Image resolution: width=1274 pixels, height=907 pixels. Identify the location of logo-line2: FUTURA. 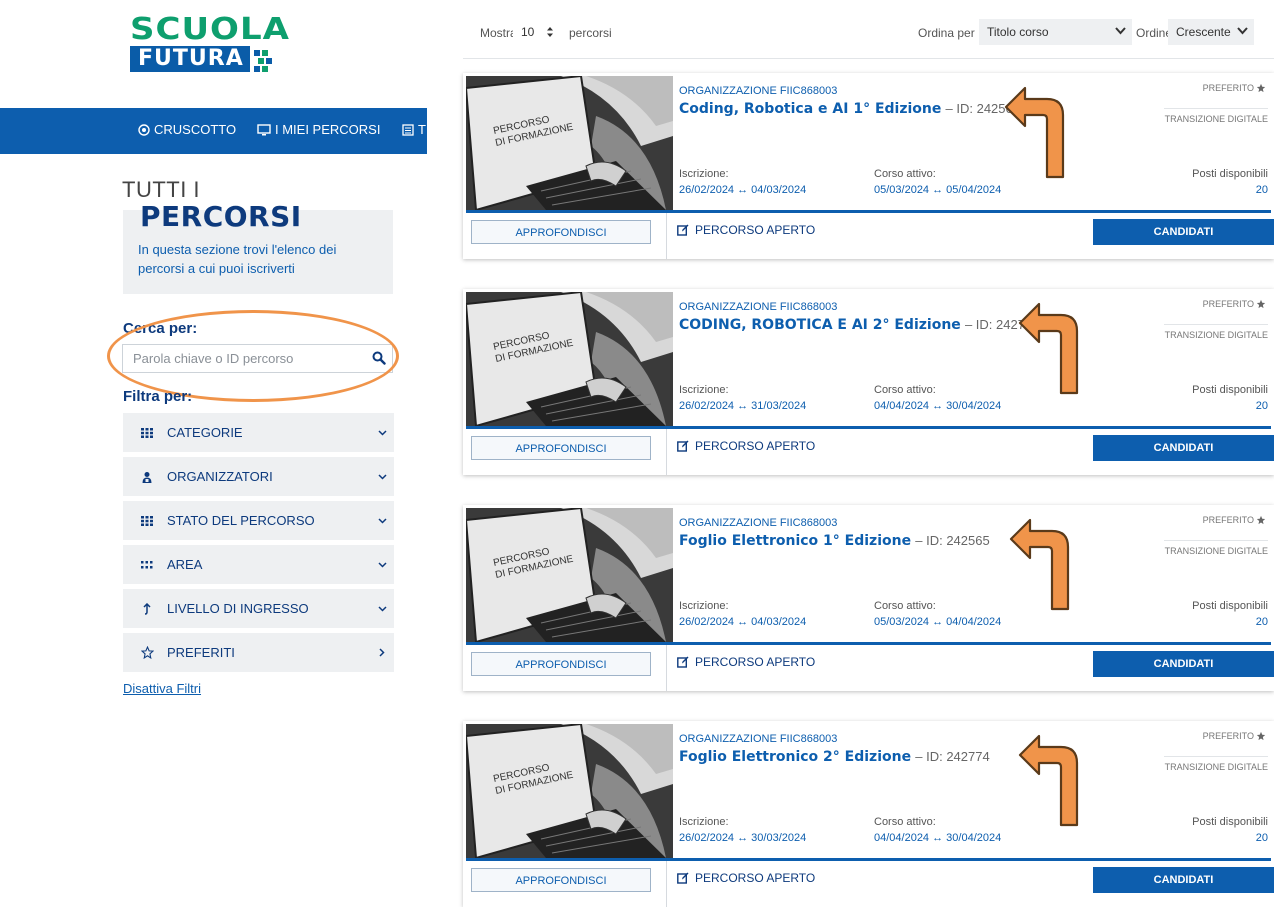
(190, 59).